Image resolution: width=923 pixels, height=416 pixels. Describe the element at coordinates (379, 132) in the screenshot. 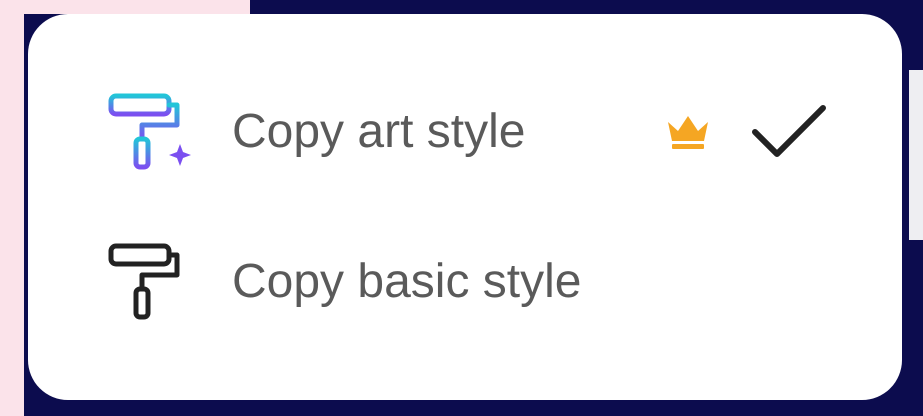

I see `menu-item-label: Copy art style` at that location.